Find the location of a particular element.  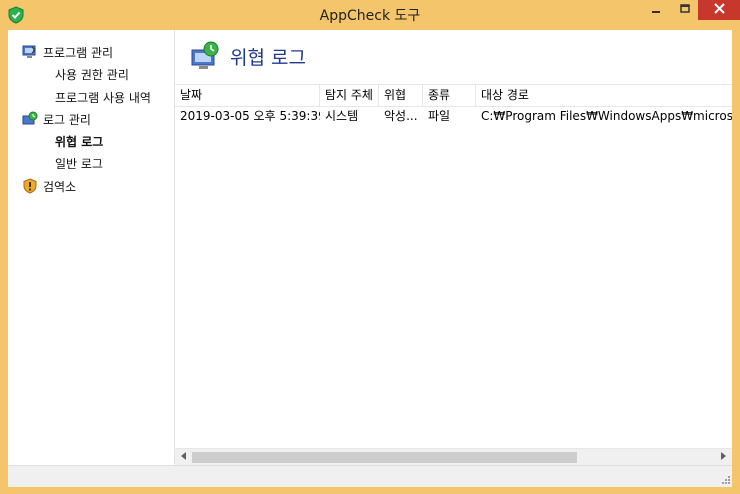

window-title: AppCheck 도구 is located at coordinates (370, 16).